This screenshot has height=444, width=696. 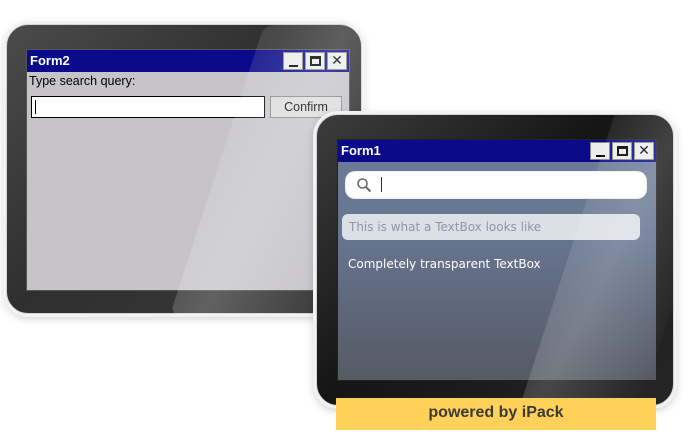 I want to click on search-query-input, so click(x=148, y=107).